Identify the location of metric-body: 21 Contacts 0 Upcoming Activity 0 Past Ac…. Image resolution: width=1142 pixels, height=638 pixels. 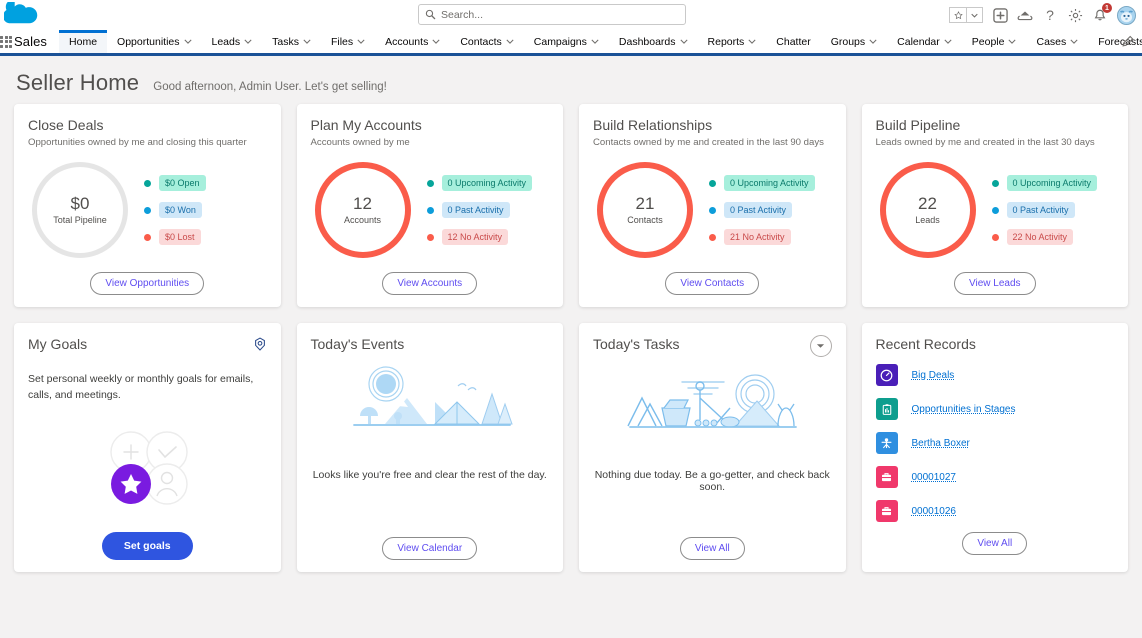
(712, 210).